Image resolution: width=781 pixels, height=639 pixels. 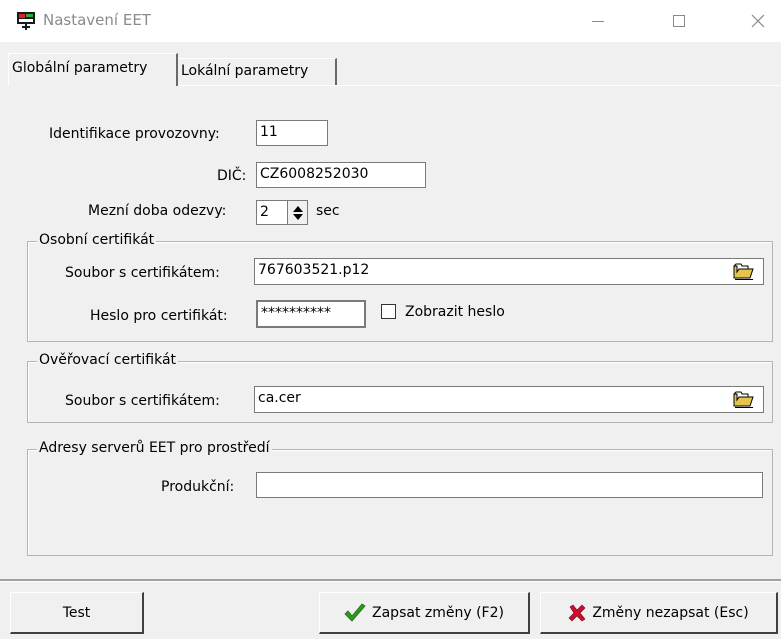 What do you see at coordinates (245, 71) in the screenshot?
I see `tab-label: Lokální parametry` at bounding box center [245, 71].